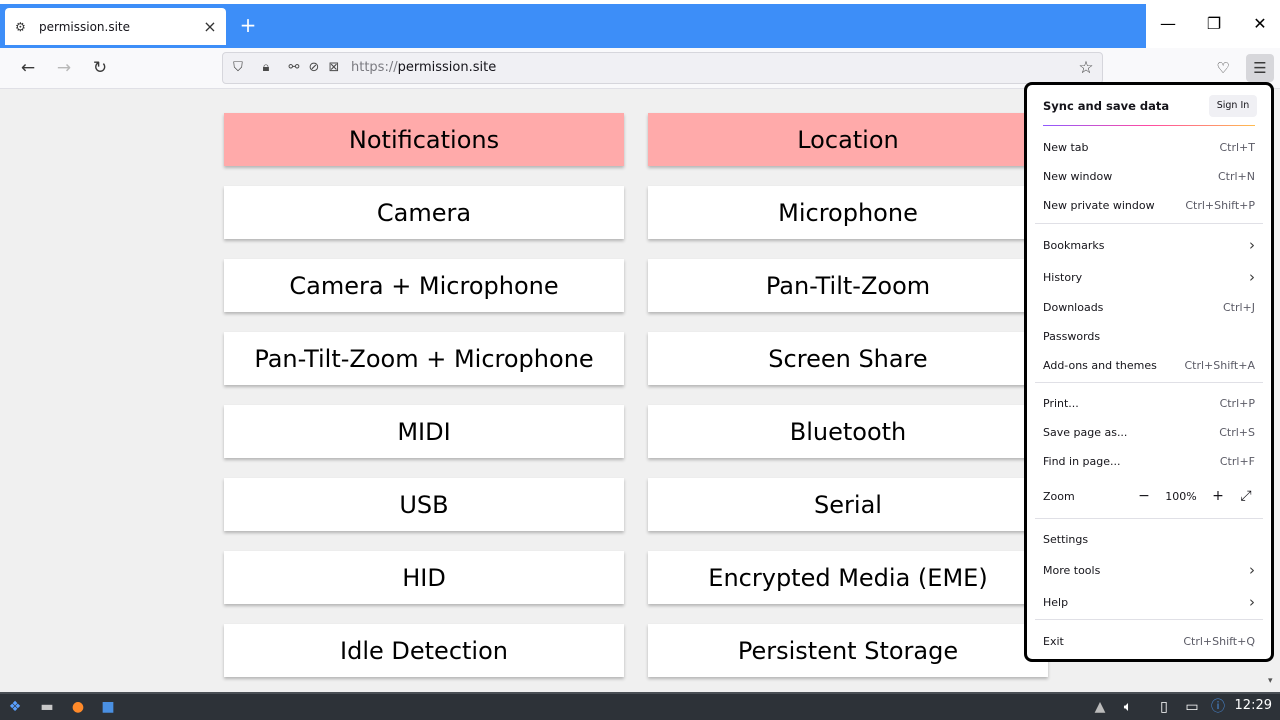 The height and width of the screenshot is (720, 1280). Describe the element at coordinates (424, 358) in the screenshot. I see `permission-button-pan-tilt-zoom-microphone: Pan-Tilt-Zoom + Microphone` at that location.